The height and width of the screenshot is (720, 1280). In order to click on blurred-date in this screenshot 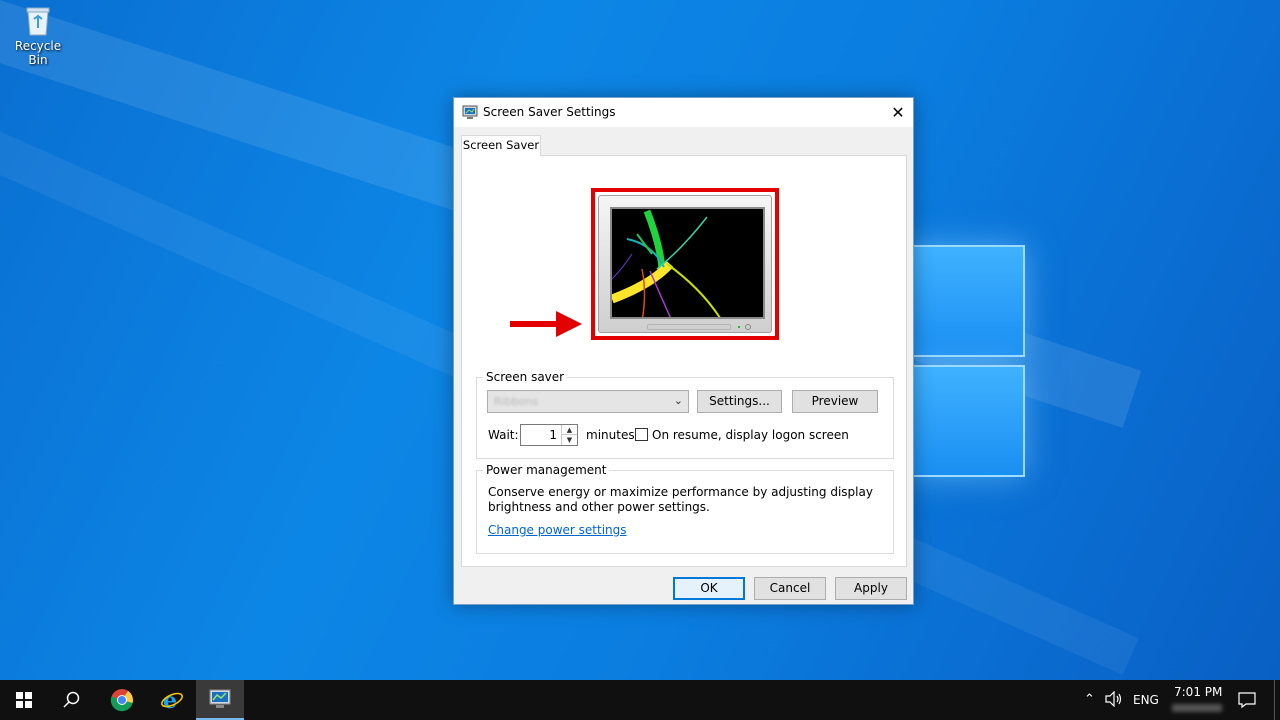, I will do `click(1197, 708)`.